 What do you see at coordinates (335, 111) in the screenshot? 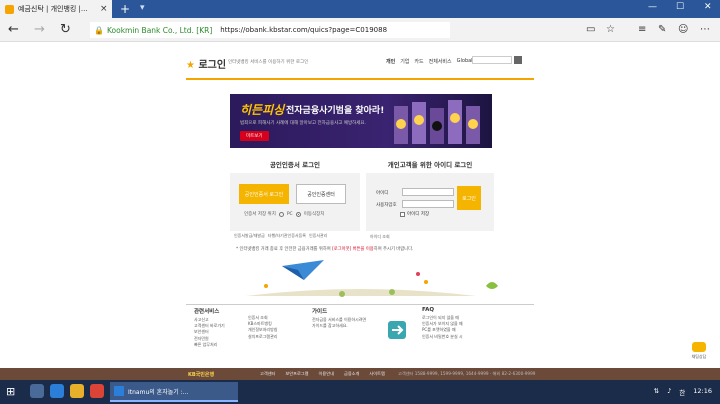
I see `banner-headline: 전자금융사기범을 찾아라!` at bounding box center [335, 111].